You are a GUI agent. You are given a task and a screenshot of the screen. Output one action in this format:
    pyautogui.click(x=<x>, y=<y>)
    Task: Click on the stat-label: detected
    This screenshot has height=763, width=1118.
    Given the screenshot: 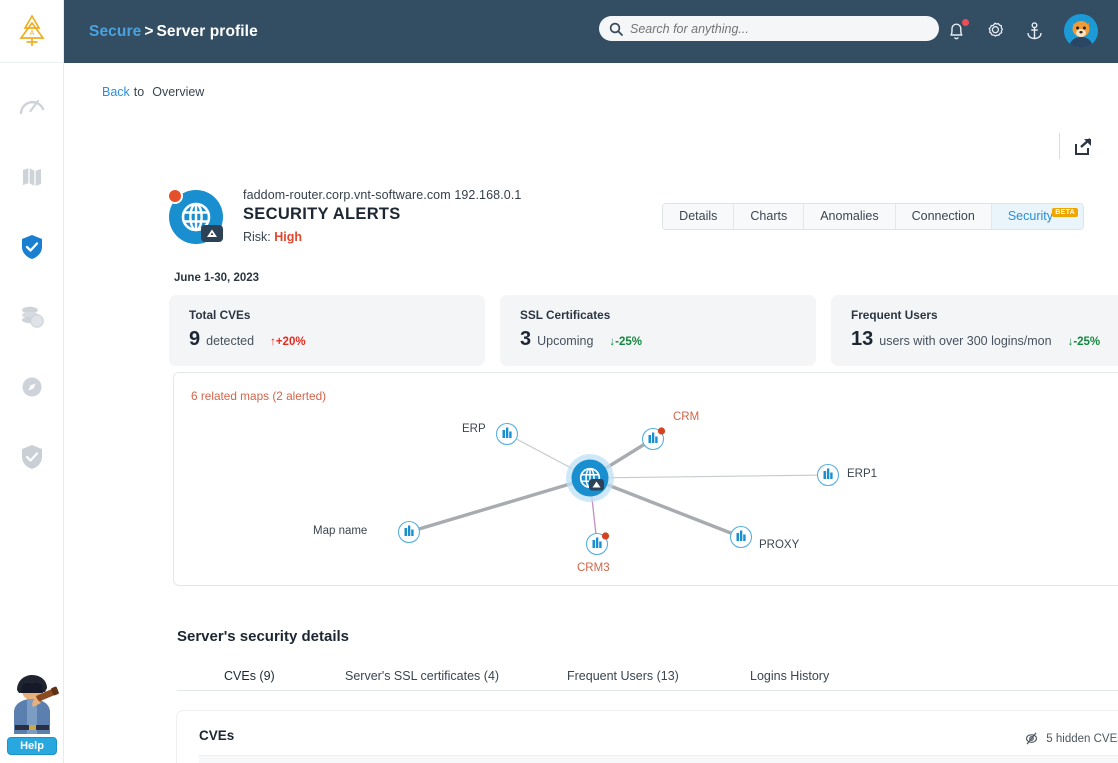 What is the action you would take?
    pyautogui.click(x=230, y=341)
    